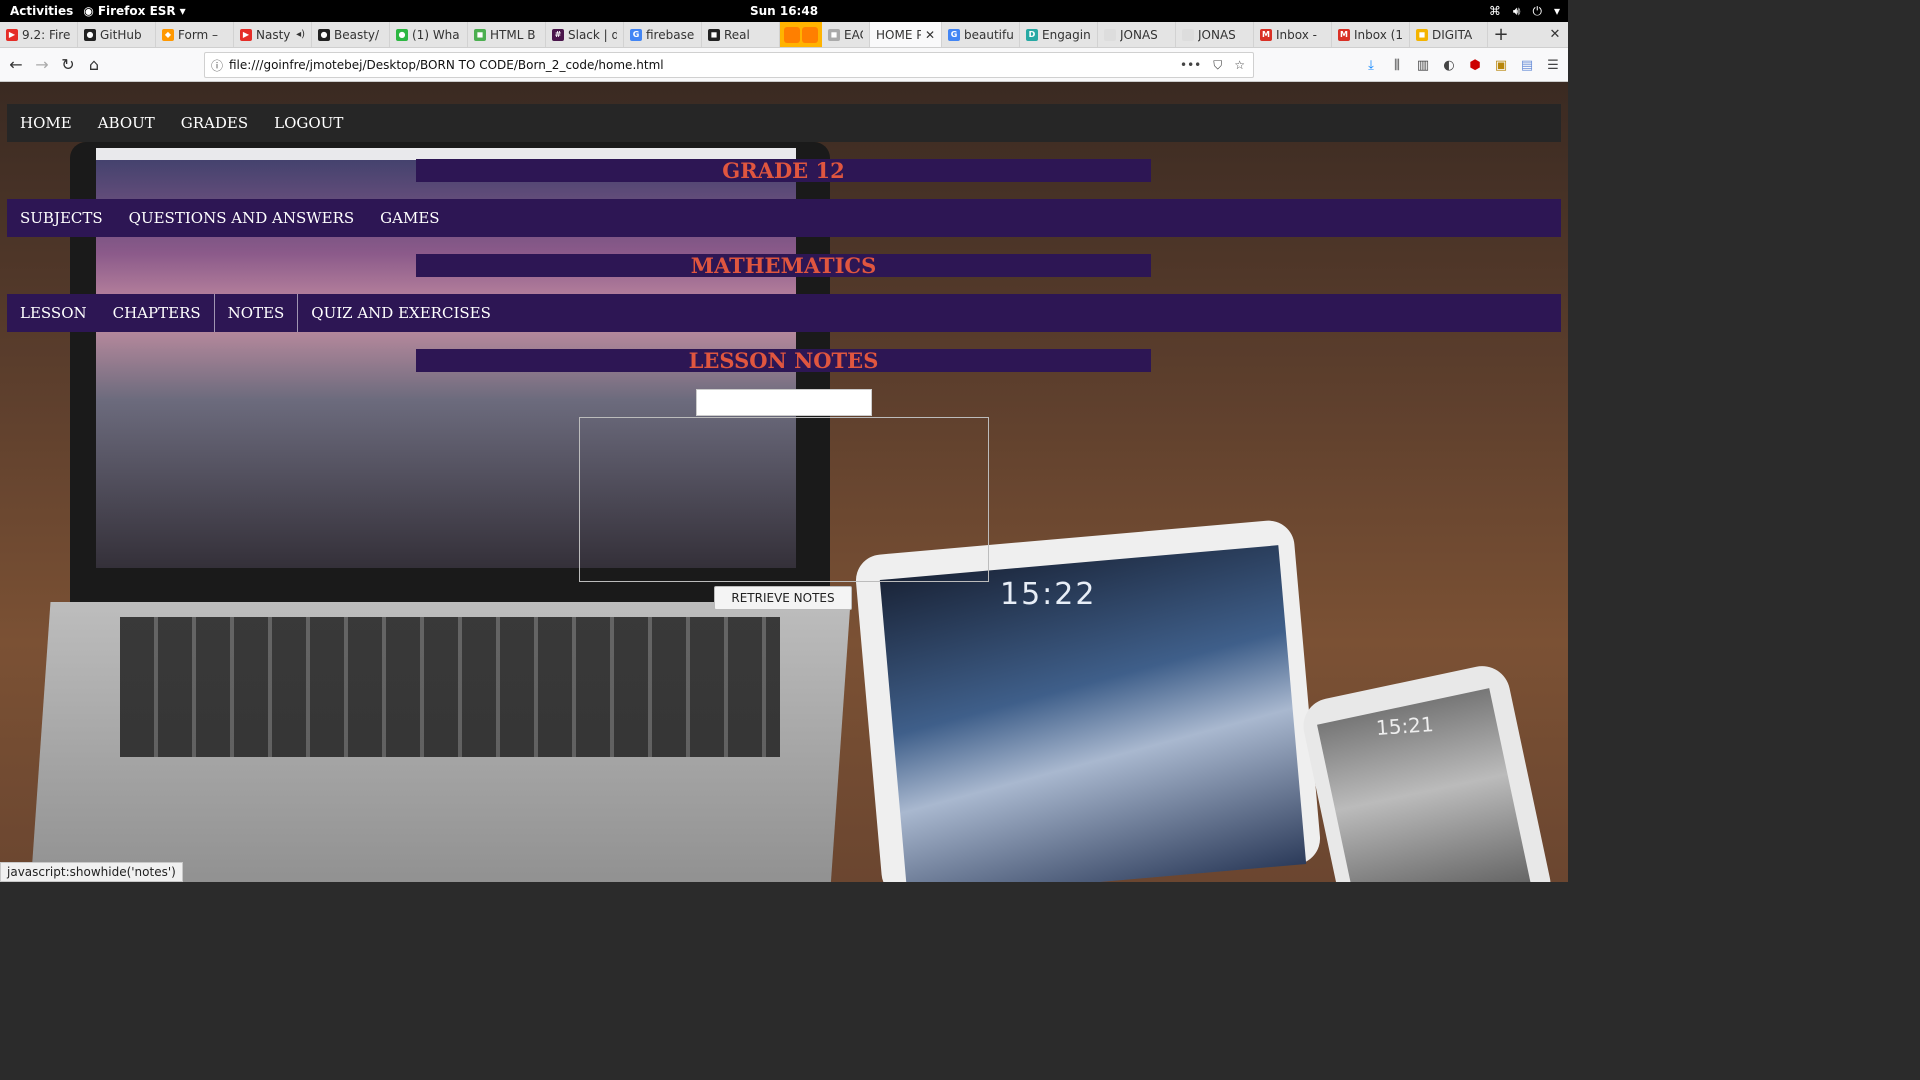 This screenshot has width=1920, height=1080. Describe the element at coordinates (157, 313) in the screenshot. I see `nav-chapters: CHAPTERS` at that location.